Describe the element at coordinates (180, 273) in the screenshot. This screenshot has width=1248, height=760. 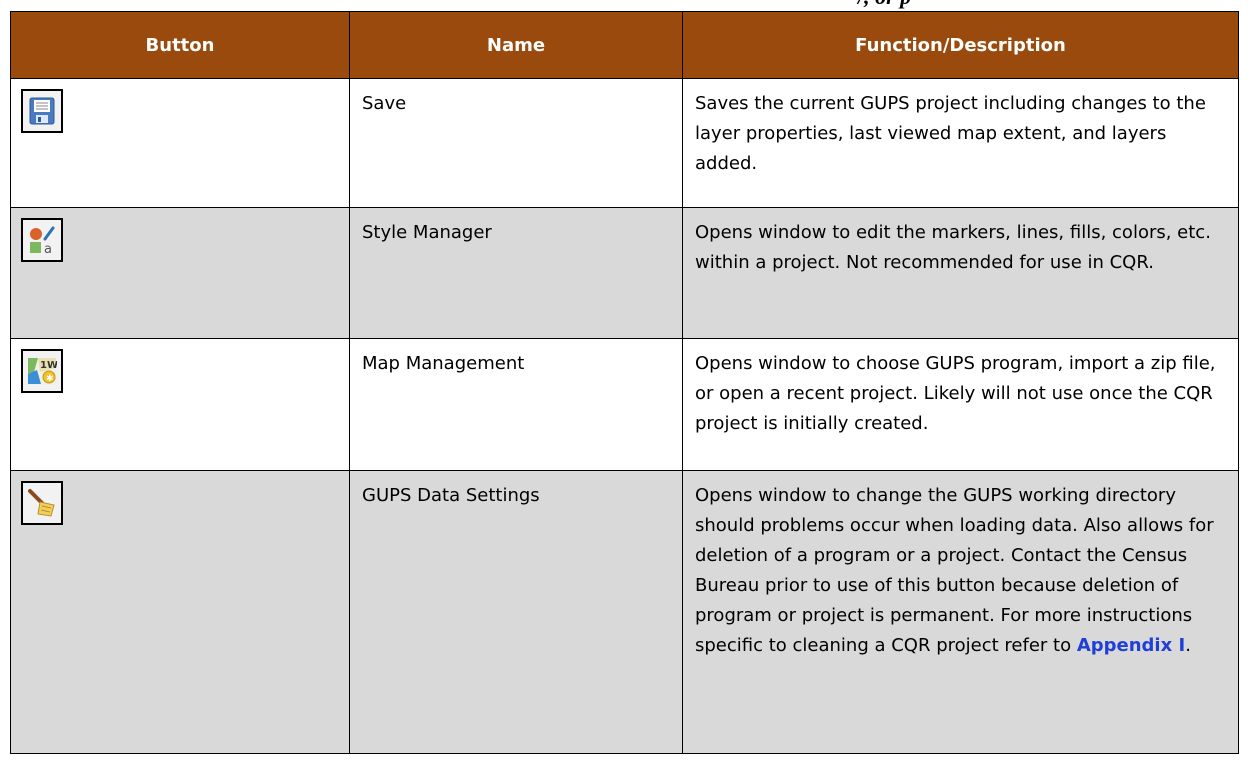
I see `button-cell: a` at that location.